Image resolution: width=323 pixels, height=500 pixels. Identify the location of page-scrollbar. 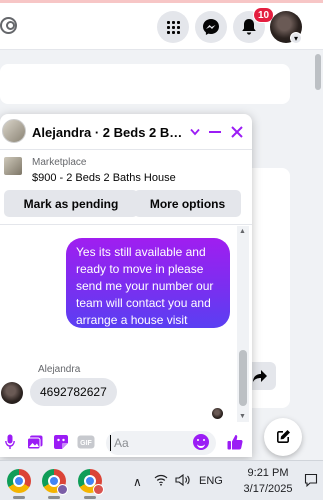
(318, 254).